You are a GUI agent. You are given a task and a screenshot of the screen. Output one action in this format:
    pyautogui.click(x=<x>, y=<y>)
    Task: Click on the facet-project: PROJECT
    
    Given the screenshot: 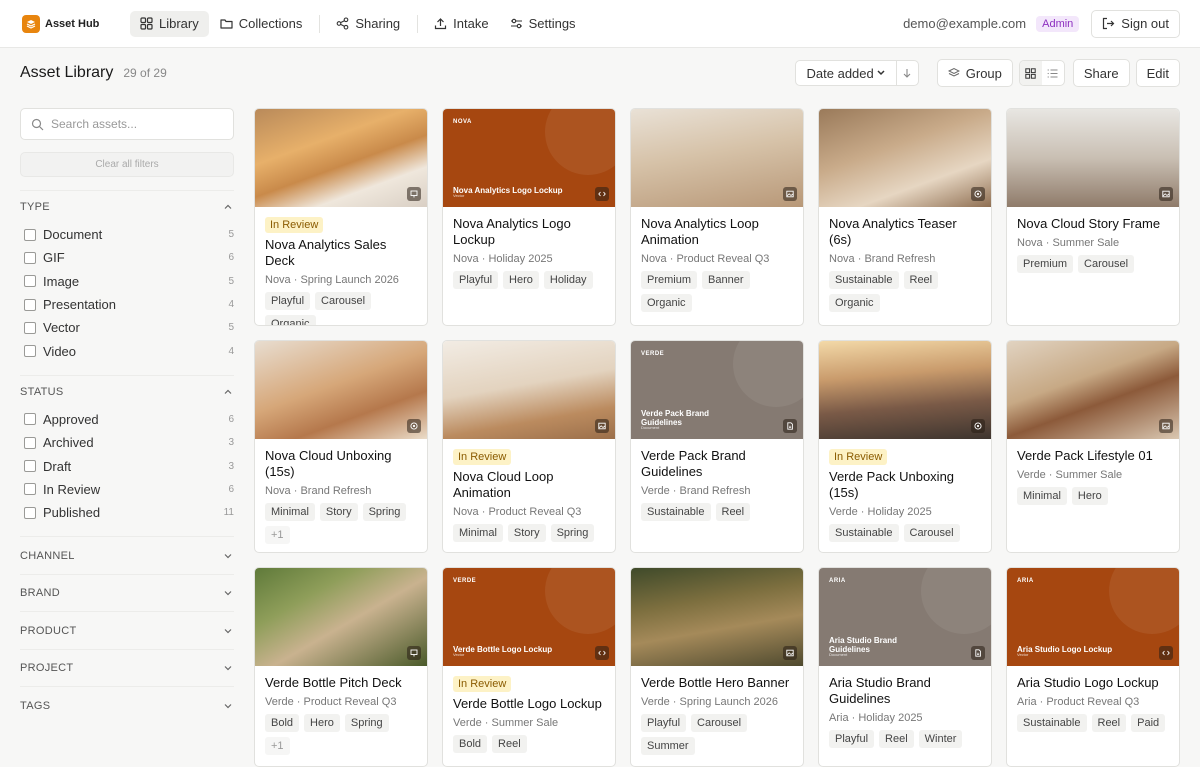 What is the action you would take?
    pyautogui.click(x=127, y=667)
    